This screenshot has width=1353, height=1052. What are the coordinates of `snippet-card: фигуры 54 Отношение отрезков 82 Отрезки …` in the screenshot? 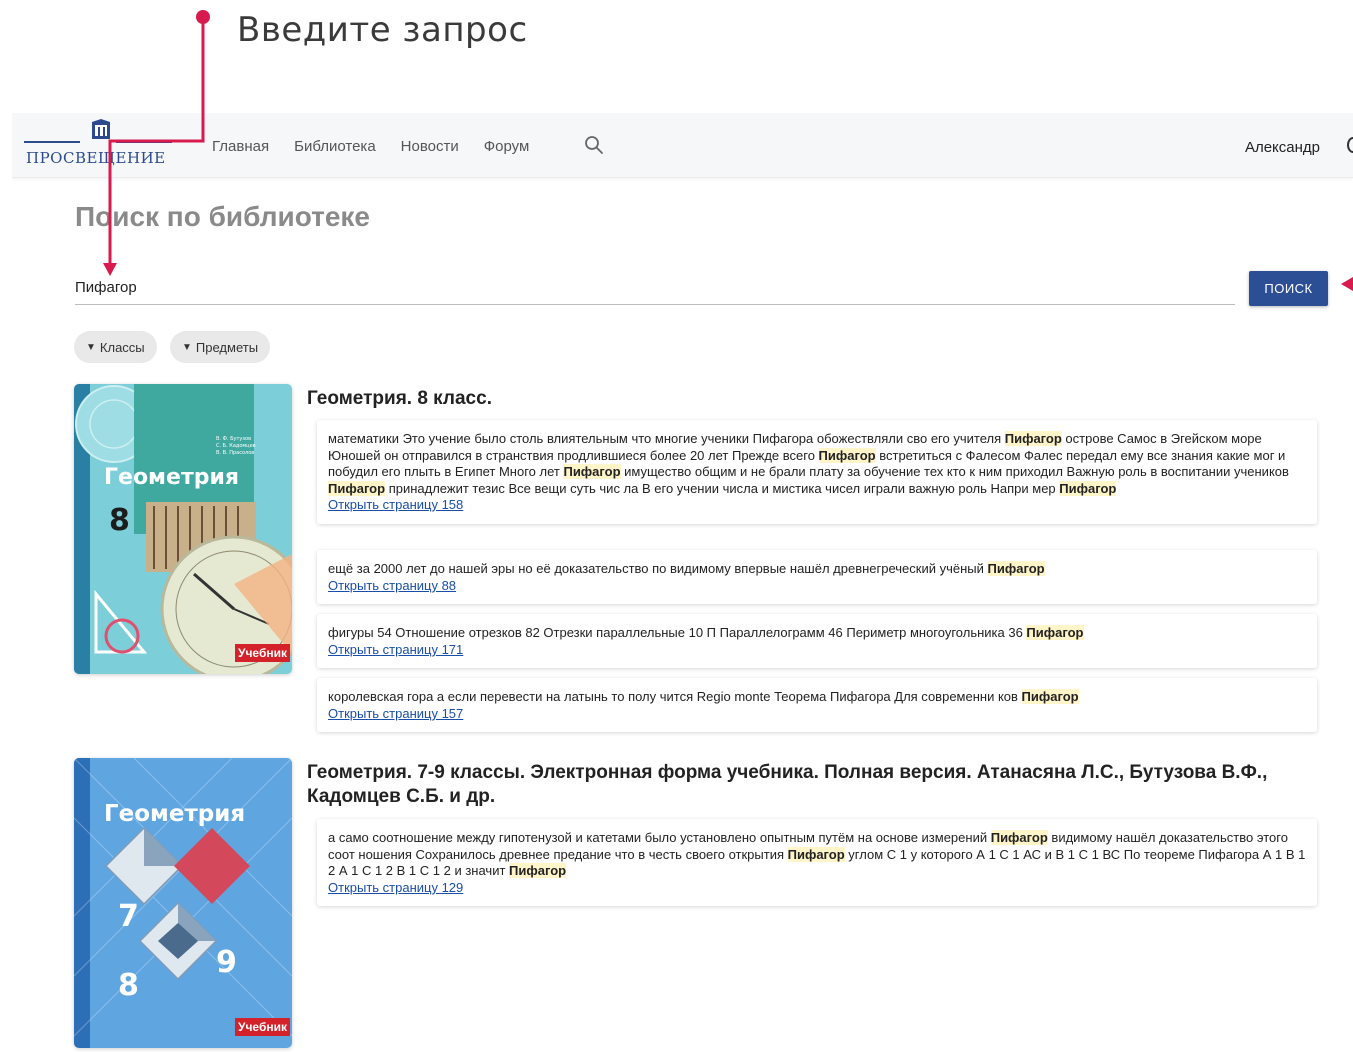 It's located at (817, 641).